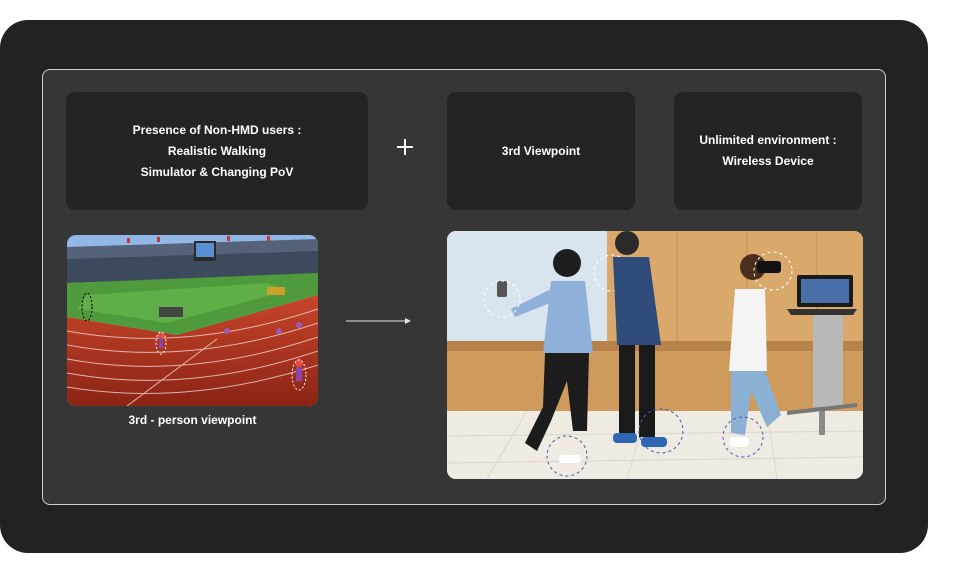 This screenshot has height=581, width=960. I want to click on viewpoint-card: 3rd Viewpoint, so click(541, 151).